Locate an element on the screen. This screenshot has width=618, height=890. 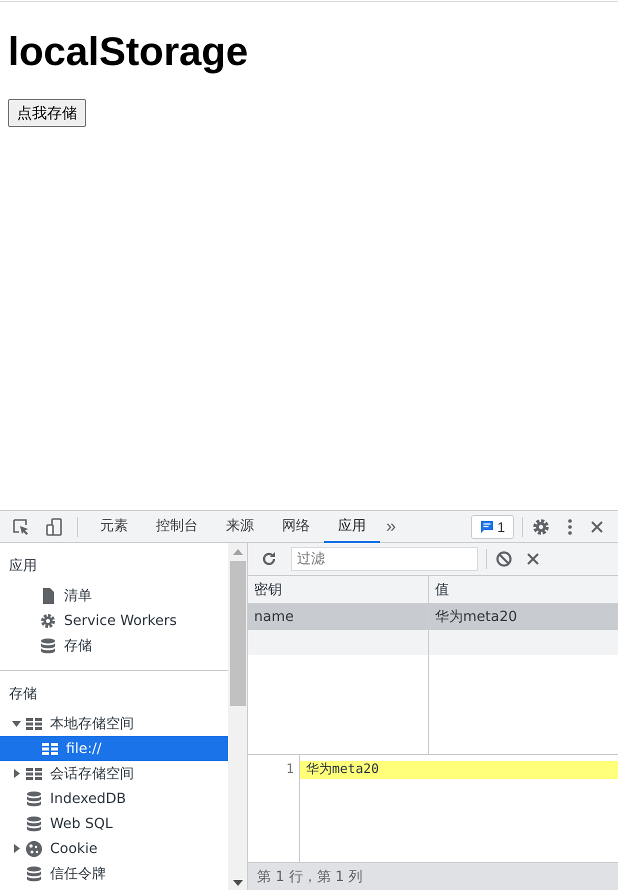
store-button: 点我存储 is located at coordinates (47, 113).